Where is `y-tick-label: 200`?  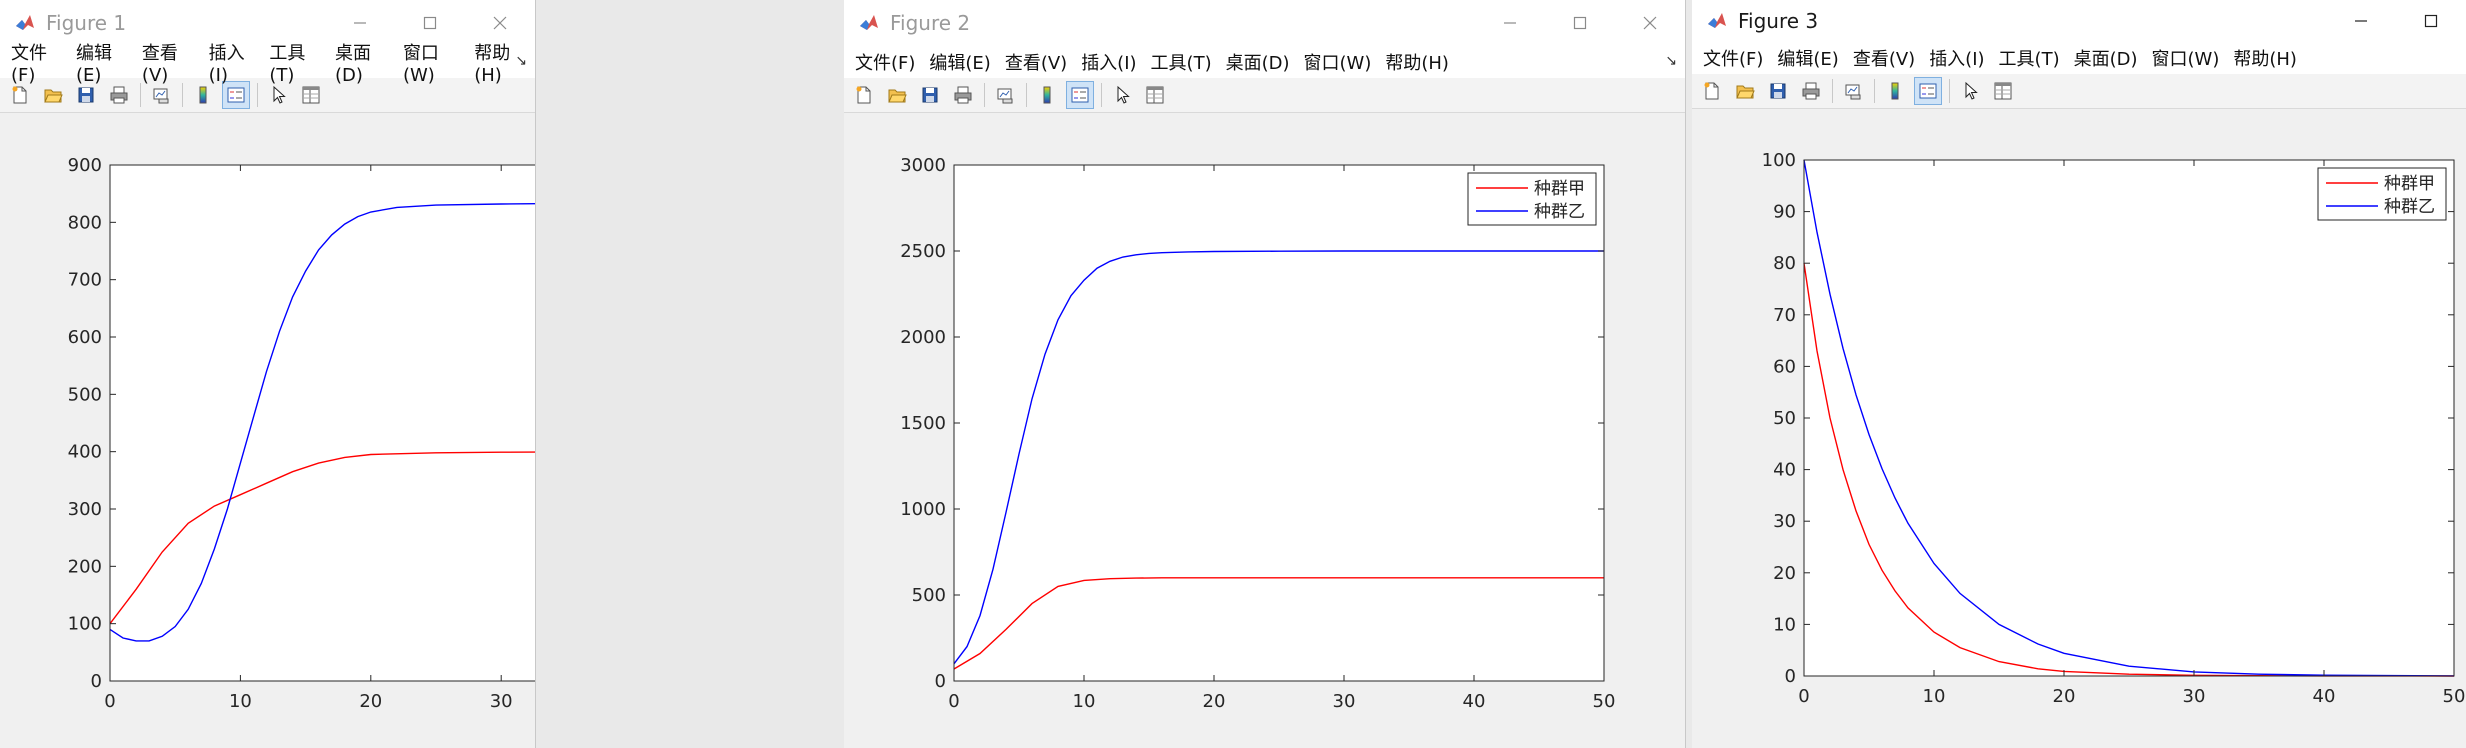
y-tick-label: 200 is located at coordinates (85, 566).